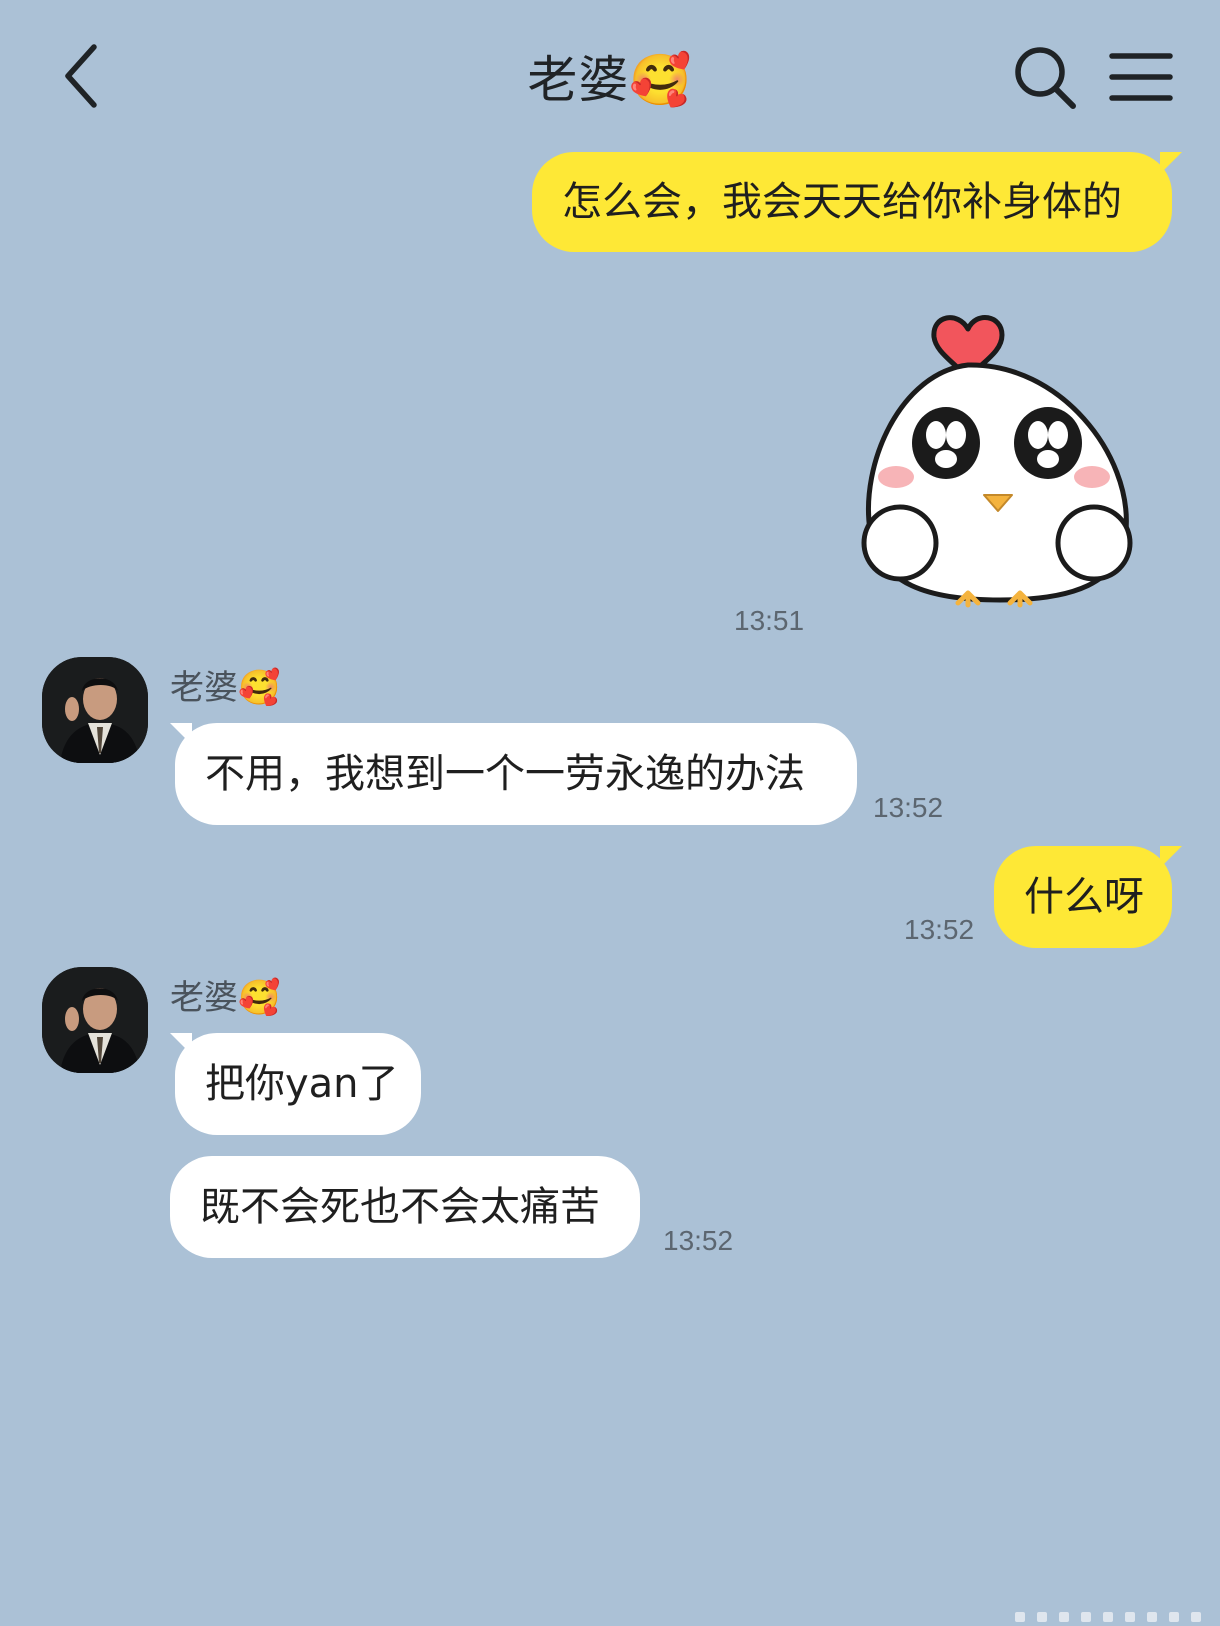 The height and width of the screenshot is (1626, 1220). What do you see at coordinates (842, 202) in the screenshot?
I see `message-text: 怎么会，我会天天给你补身体的` at bounding box center [842, 202].